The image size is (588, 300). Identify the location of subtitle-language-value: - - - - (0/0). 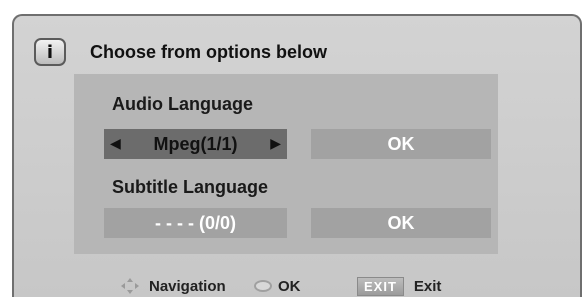
(195, 222).